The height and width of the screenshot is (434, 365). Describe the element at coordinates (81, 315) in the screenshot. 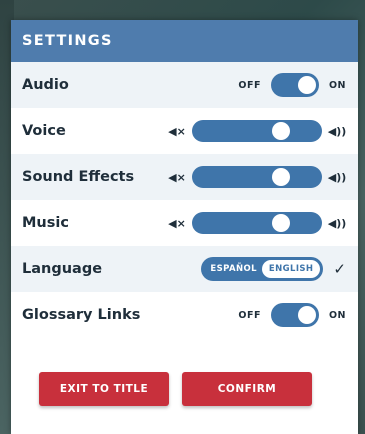

I see `glossary-links-label: Glossary Links` at that location.